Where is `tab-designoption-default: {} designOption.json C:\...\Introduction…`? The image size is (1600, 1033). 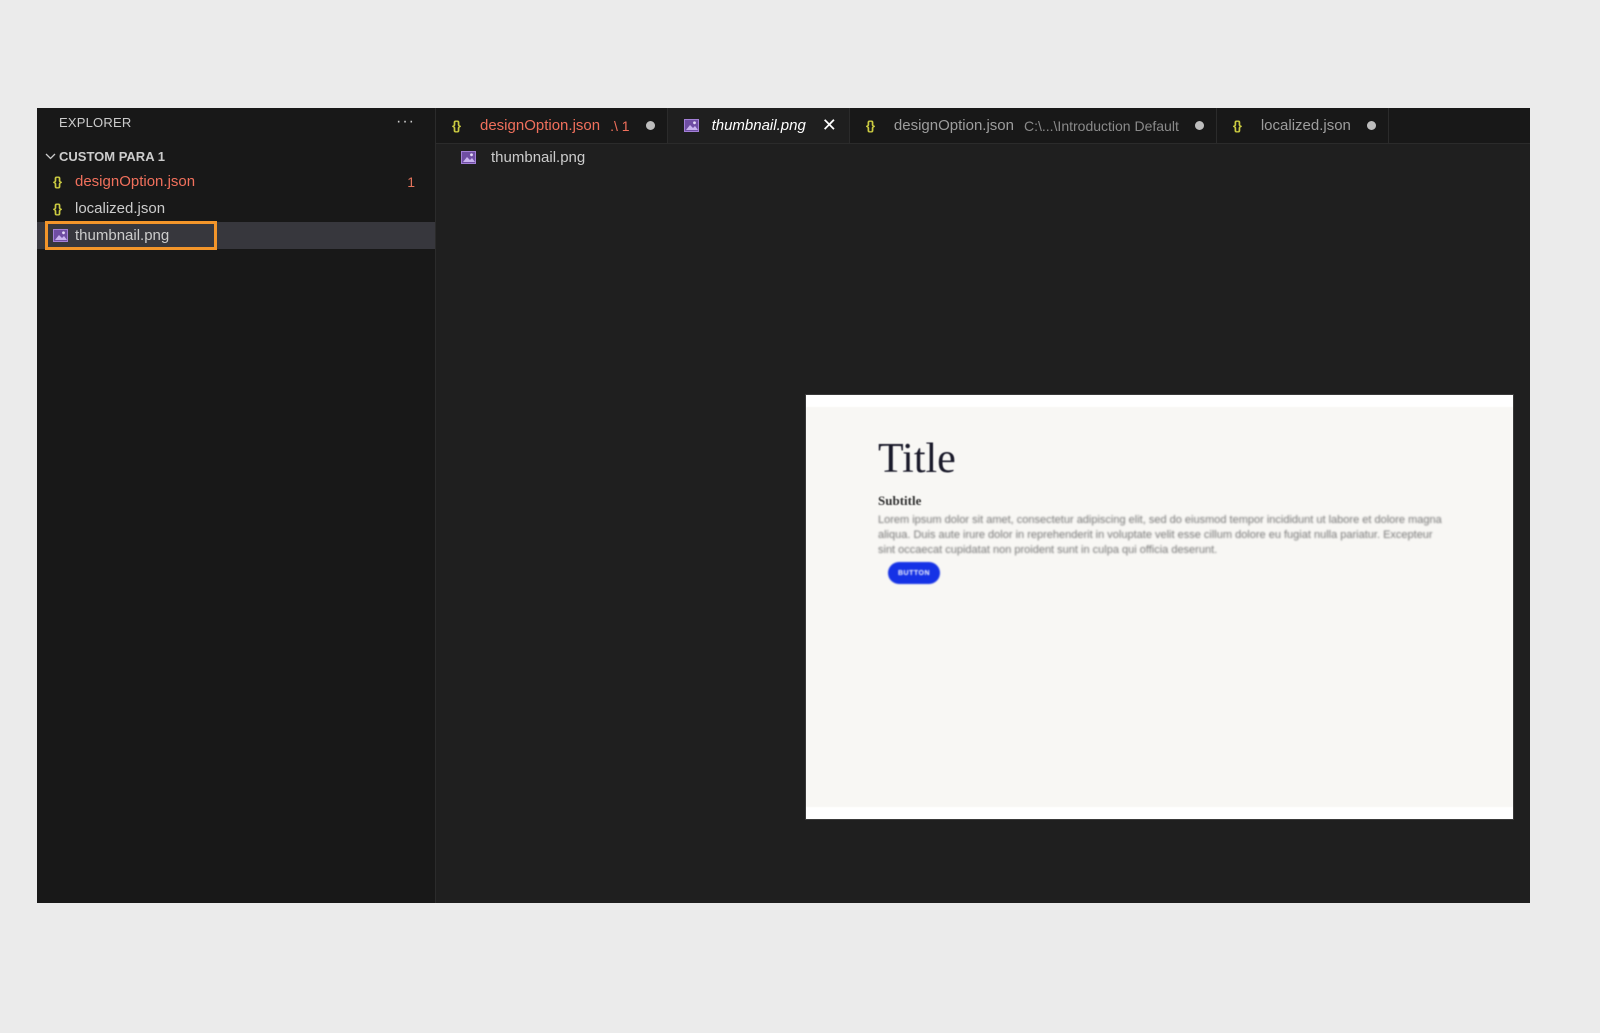 tab-designoption-default: {} designOption.json C:\...\Introduction… is located at coordinates (1033, 125).